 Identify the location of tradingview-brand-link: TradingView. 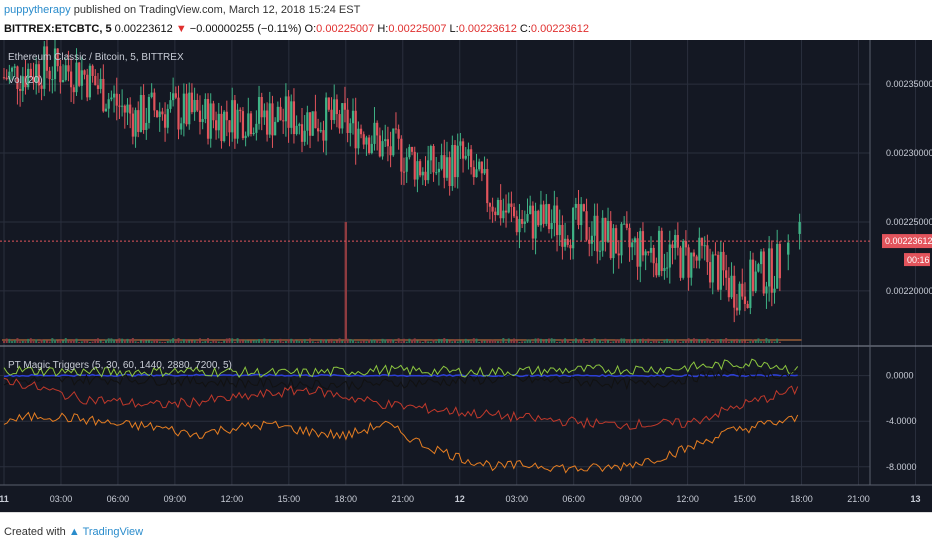
(113, 532).